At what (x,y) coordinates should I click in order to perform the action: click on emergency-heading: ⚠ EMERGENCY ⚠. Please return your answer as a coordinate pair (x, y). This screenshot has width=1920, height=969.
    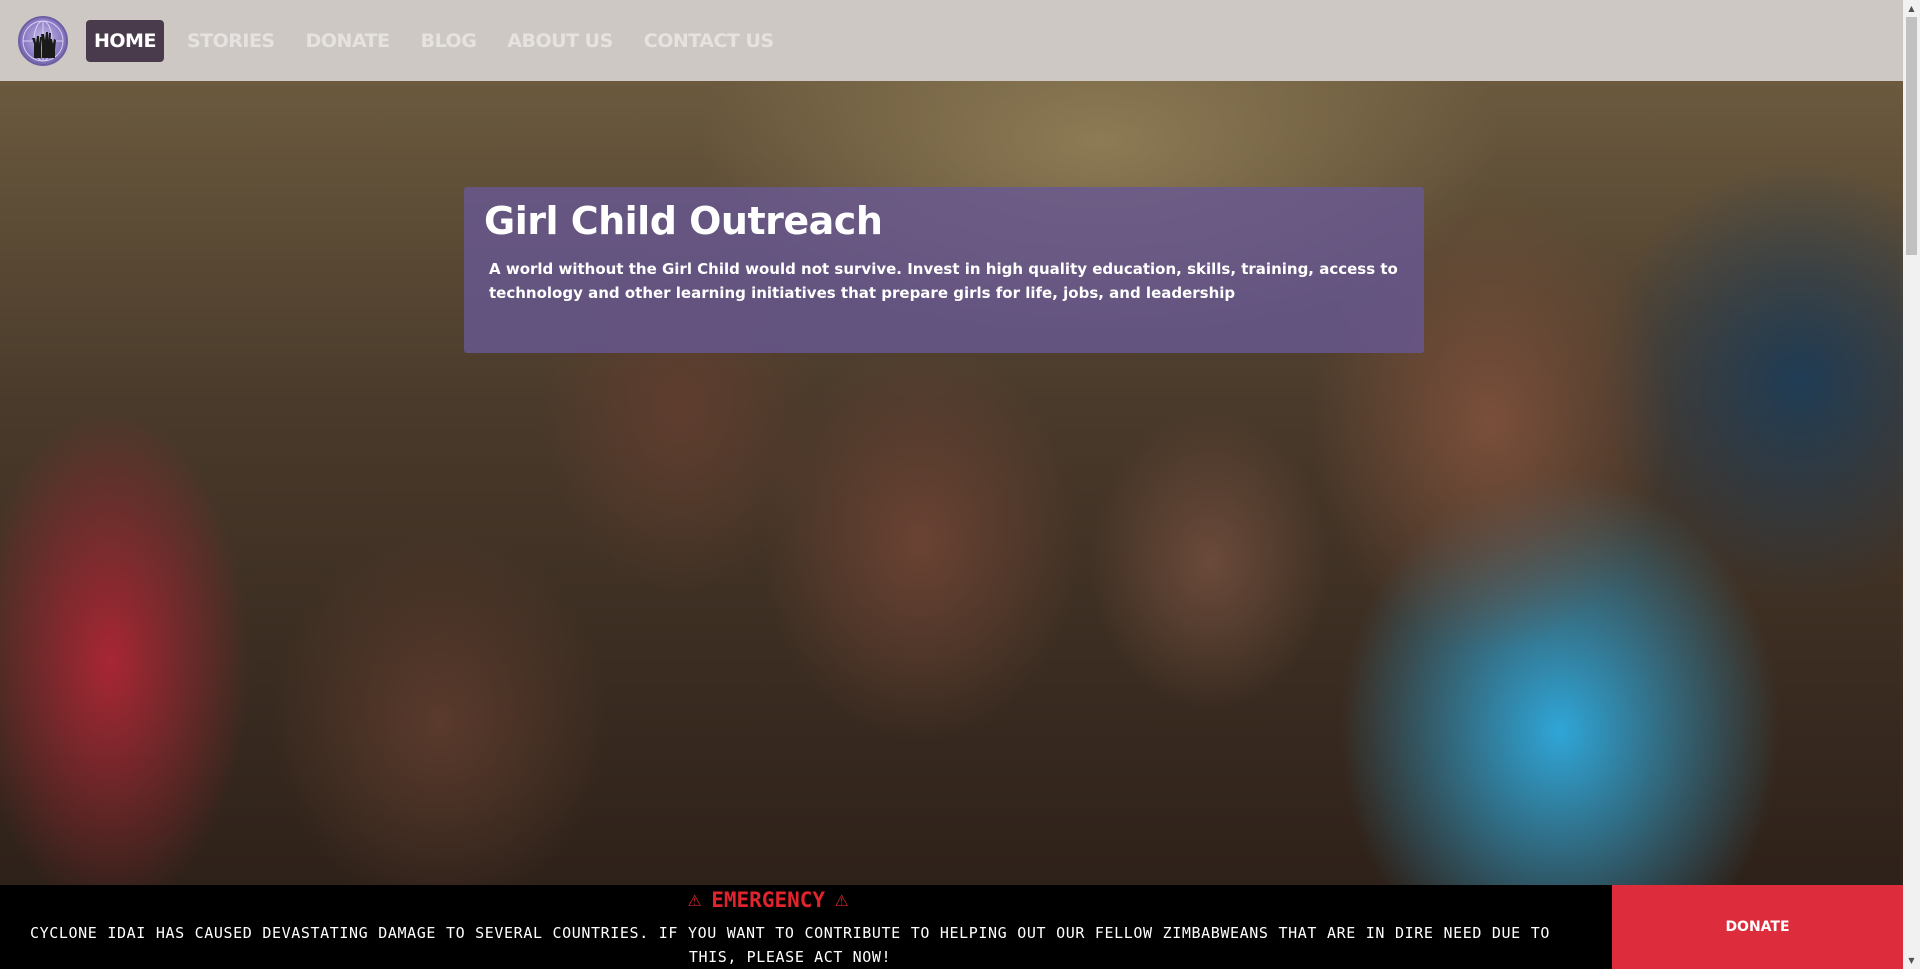
    Looking at the image, I should click on (768, 899).